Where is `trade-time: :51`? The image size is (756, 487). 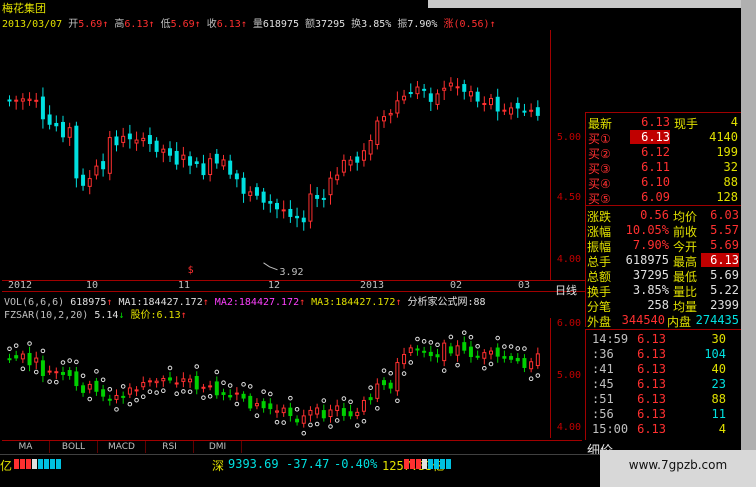 trade-time: :51 is located at coordinates (603, 399).